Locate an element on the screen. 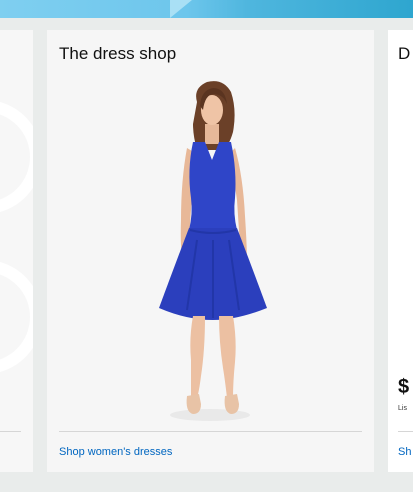 The height and width of the screenshot is (492, 413). price: $ is located at coordinates (404, 387).